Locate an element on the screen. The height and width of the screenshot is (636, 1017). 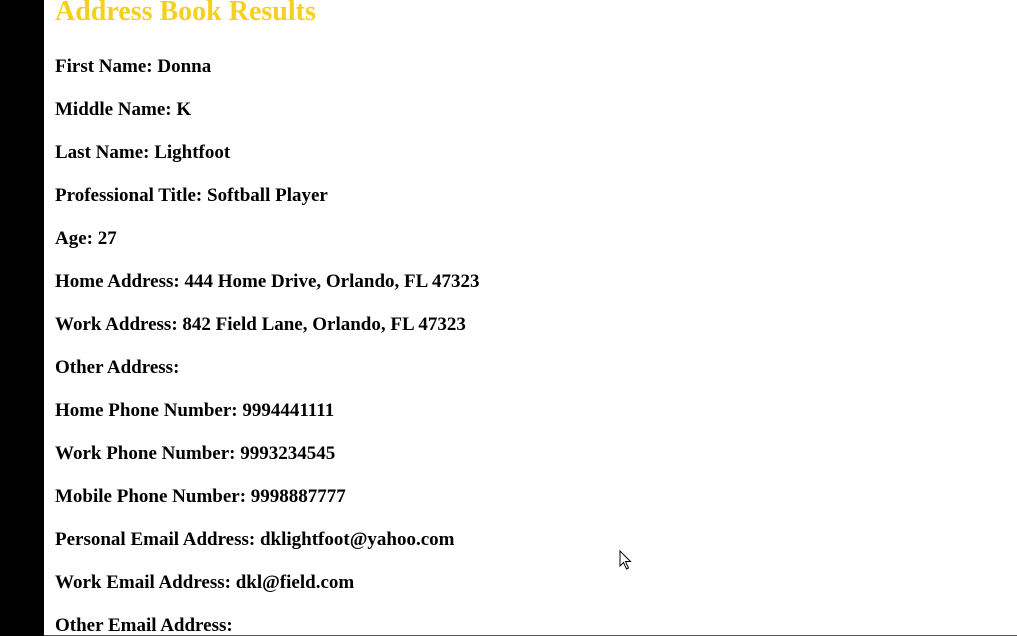
field-home-phone: Home Phone Number: 9994441111 is located at coordinates (267, 421).